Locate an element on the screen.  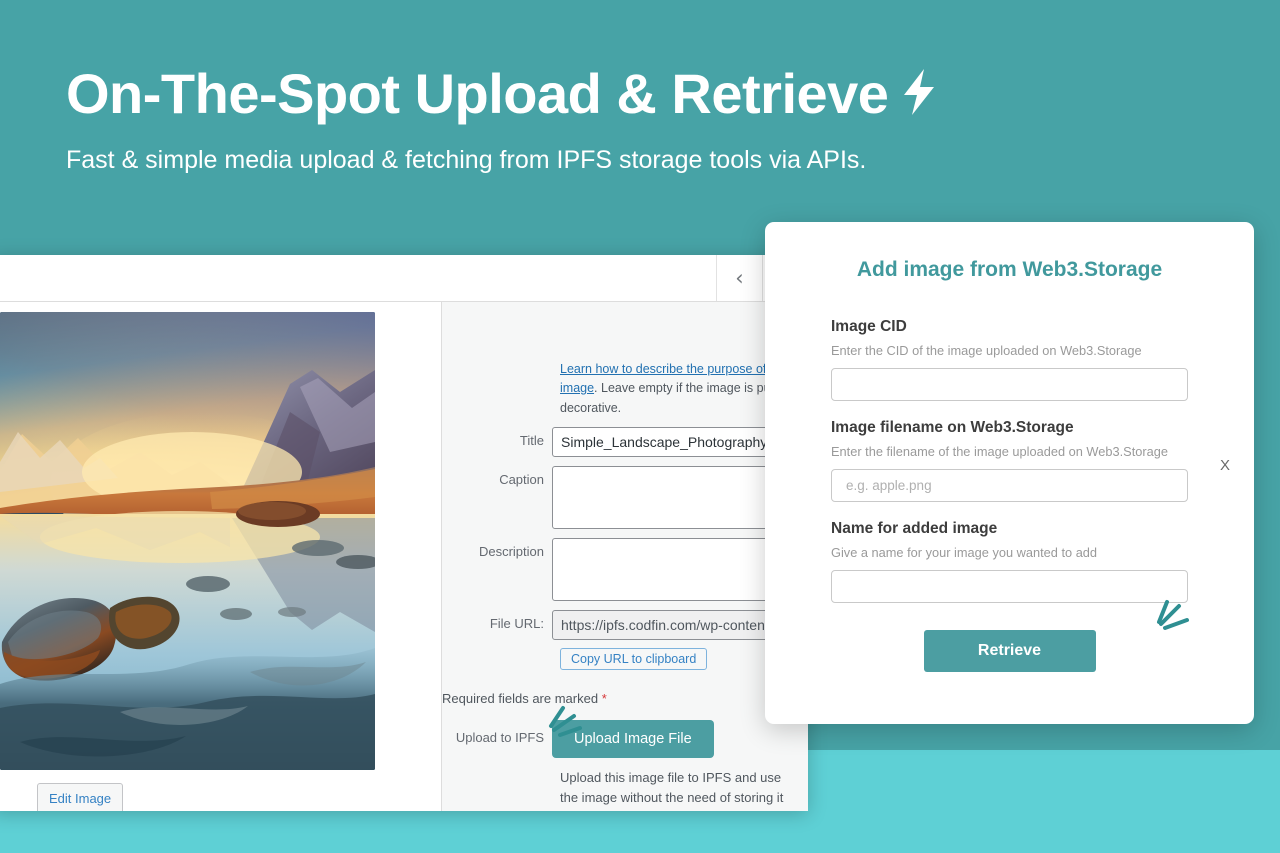
image-cid-label: Image CID is located at coordinates (869, 326).